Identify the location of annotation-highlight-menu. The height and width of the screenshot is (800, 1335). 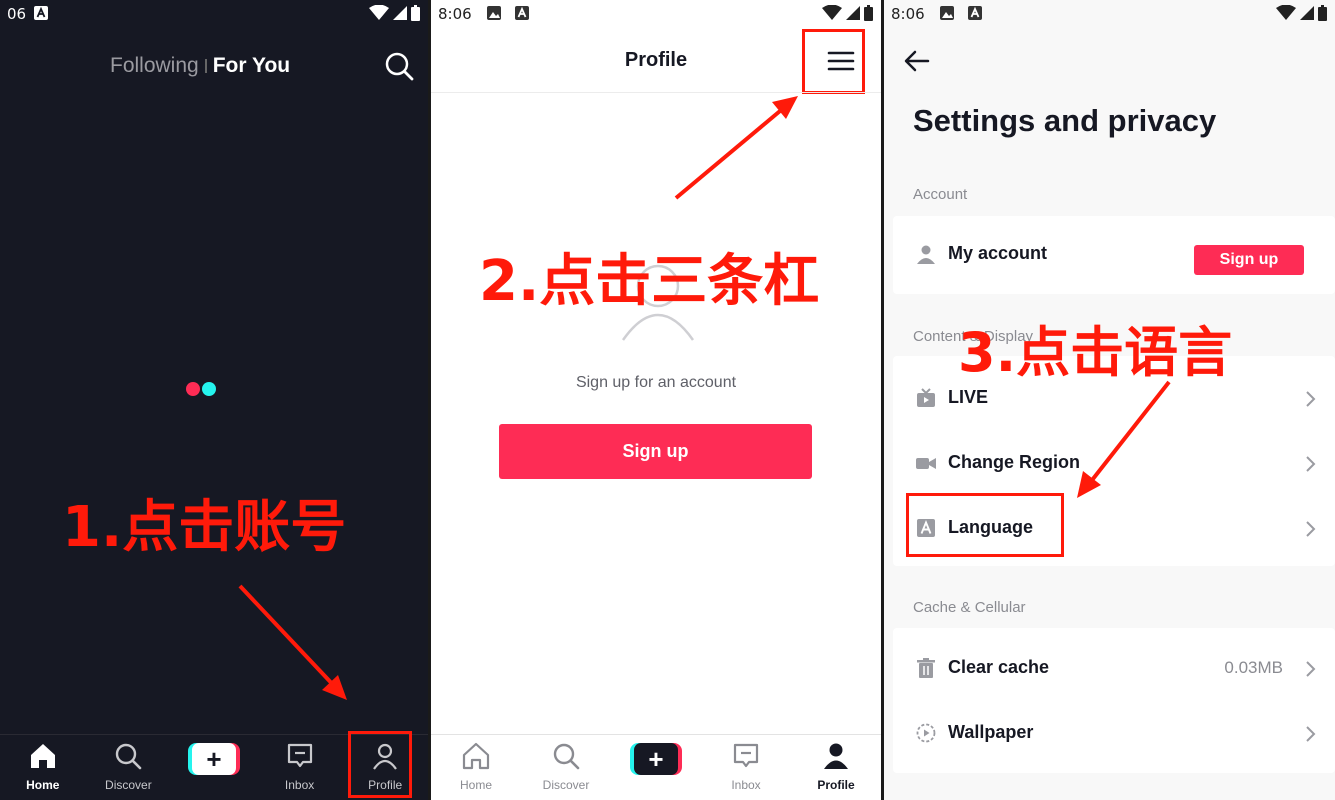
(833, 61).